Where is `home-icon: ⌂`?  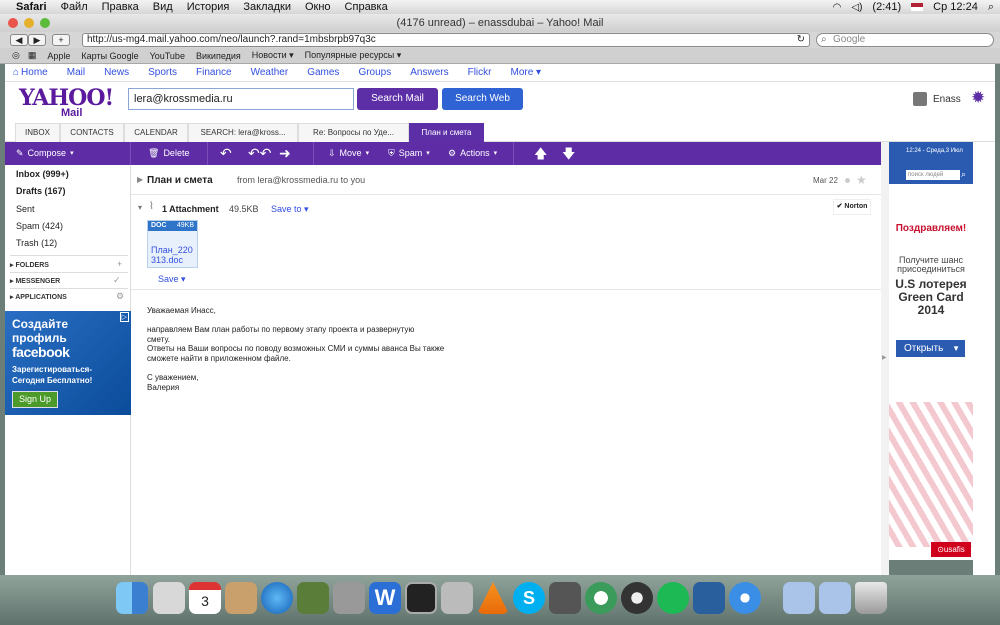 home-icon: ⌂ is located at coordinates (16, 72).